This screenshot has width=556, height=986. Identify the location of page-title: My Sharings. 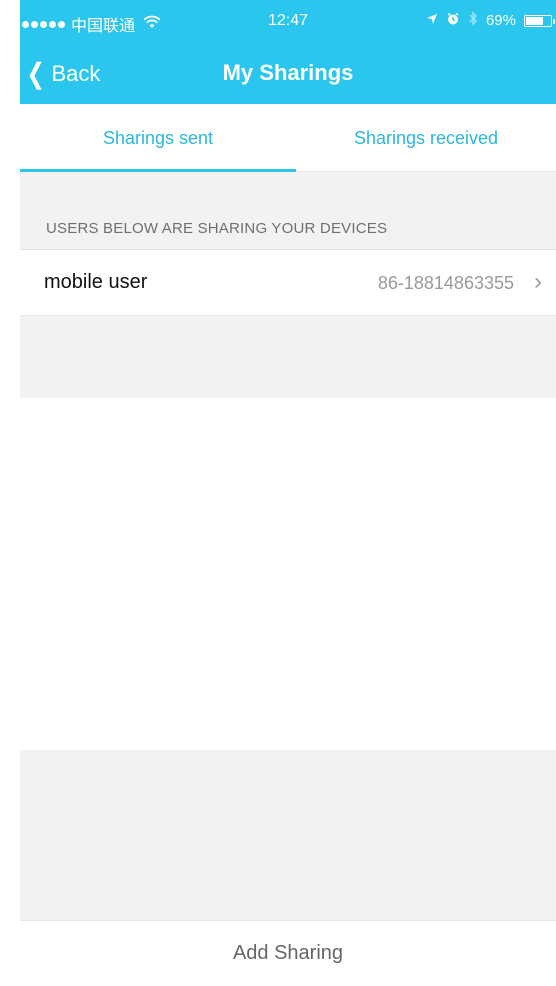
(288, 72).